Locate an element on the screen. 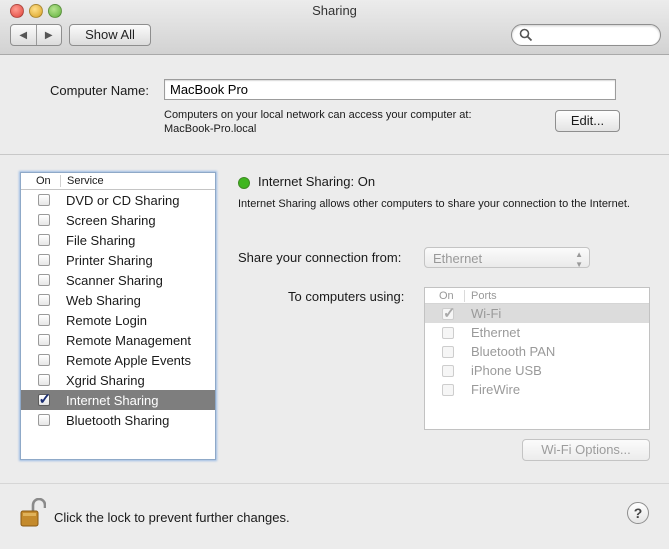 Image resolution: width=669 pixels, height=549 pixels. service-row: Screen Sharing is located at coordinates (118, 220).